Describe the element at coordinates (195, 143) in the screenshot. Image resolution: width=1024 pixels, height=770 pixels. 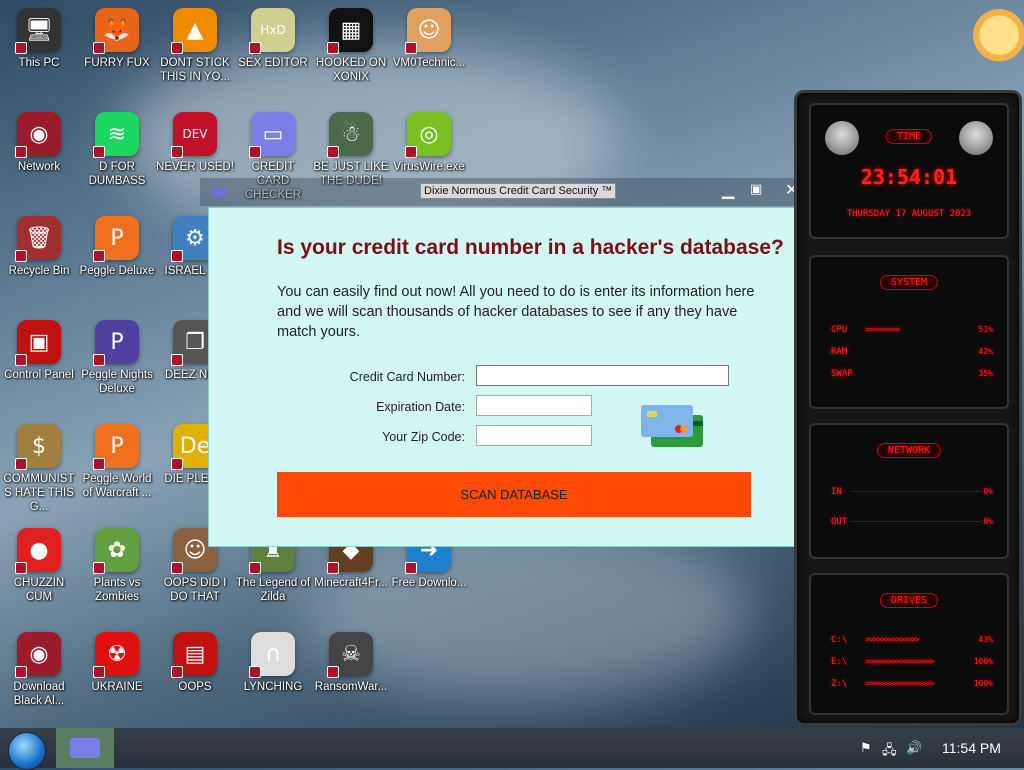
I see `desktop-icon: DEV NEVER USED!` at that location.